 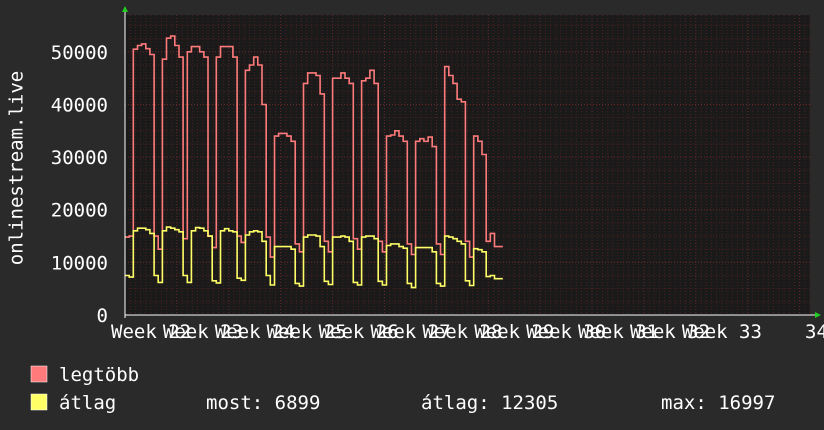 What do you see at coordinates (489, 403) in the screenshot?
I see `legend-stat-atlag: átlag: 12305` at bounding box center [489, 403].